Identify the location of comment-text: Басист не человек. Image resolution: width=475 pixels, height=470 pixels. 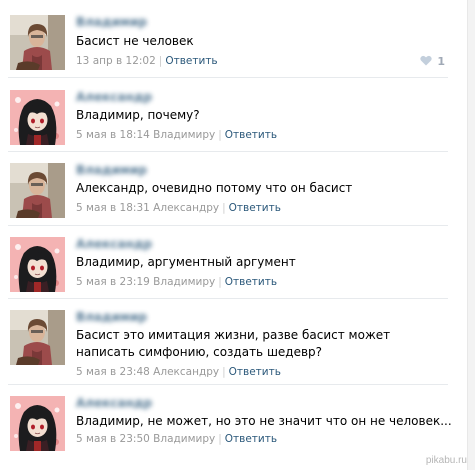
(135, 41).